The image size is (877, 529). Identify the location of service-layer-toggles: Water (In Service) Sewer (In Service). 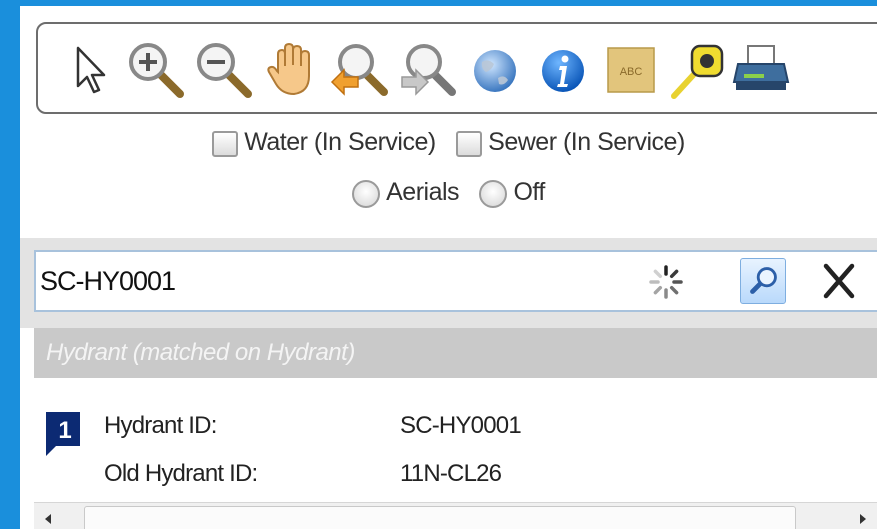
(448, 142).